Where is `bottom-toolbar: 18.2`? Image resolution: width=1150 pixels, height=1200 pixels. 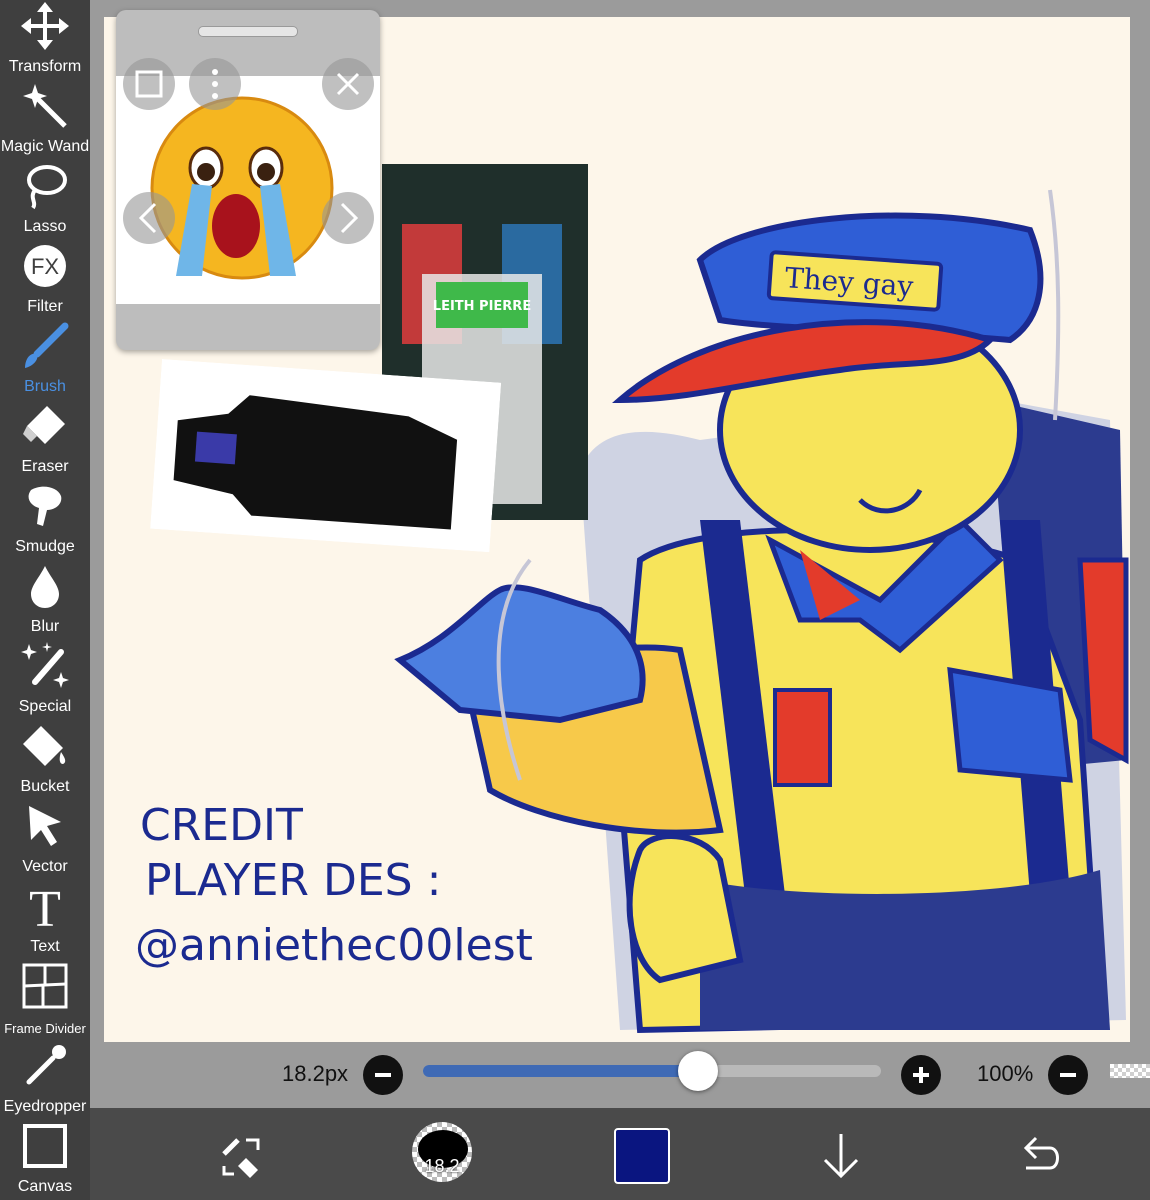 bottom-toolbar: 18.2 is located at coordinates (620, 1154).